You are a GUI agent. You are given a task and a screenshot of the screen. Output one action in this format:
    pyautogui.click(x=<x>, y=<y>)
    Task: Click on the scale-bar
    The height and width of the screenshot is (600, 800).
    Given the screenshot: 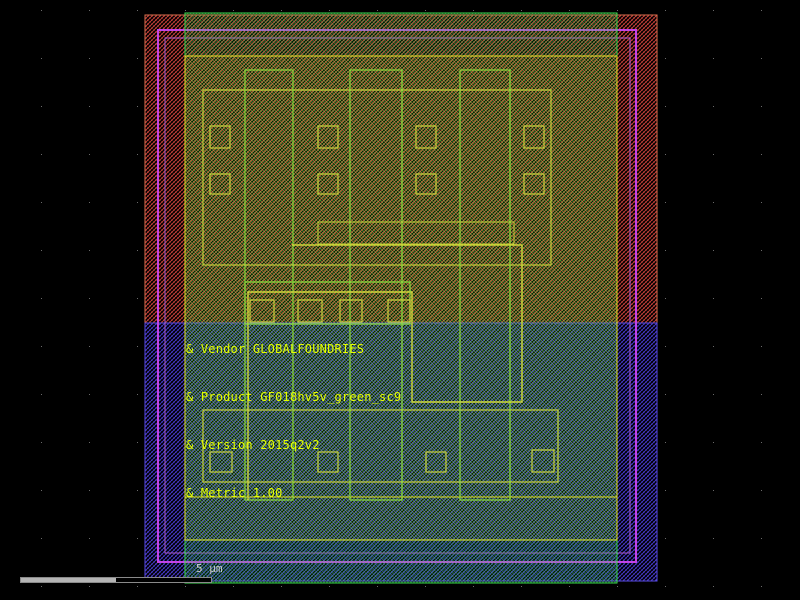 What is the action you would take?
    pyautogui.click(x=116, y=580)
    